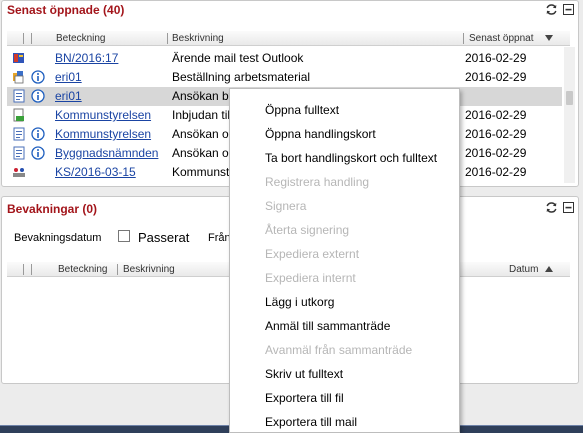  I want to click on row-description: Ärende mail test Outlook, so click(238, 58).